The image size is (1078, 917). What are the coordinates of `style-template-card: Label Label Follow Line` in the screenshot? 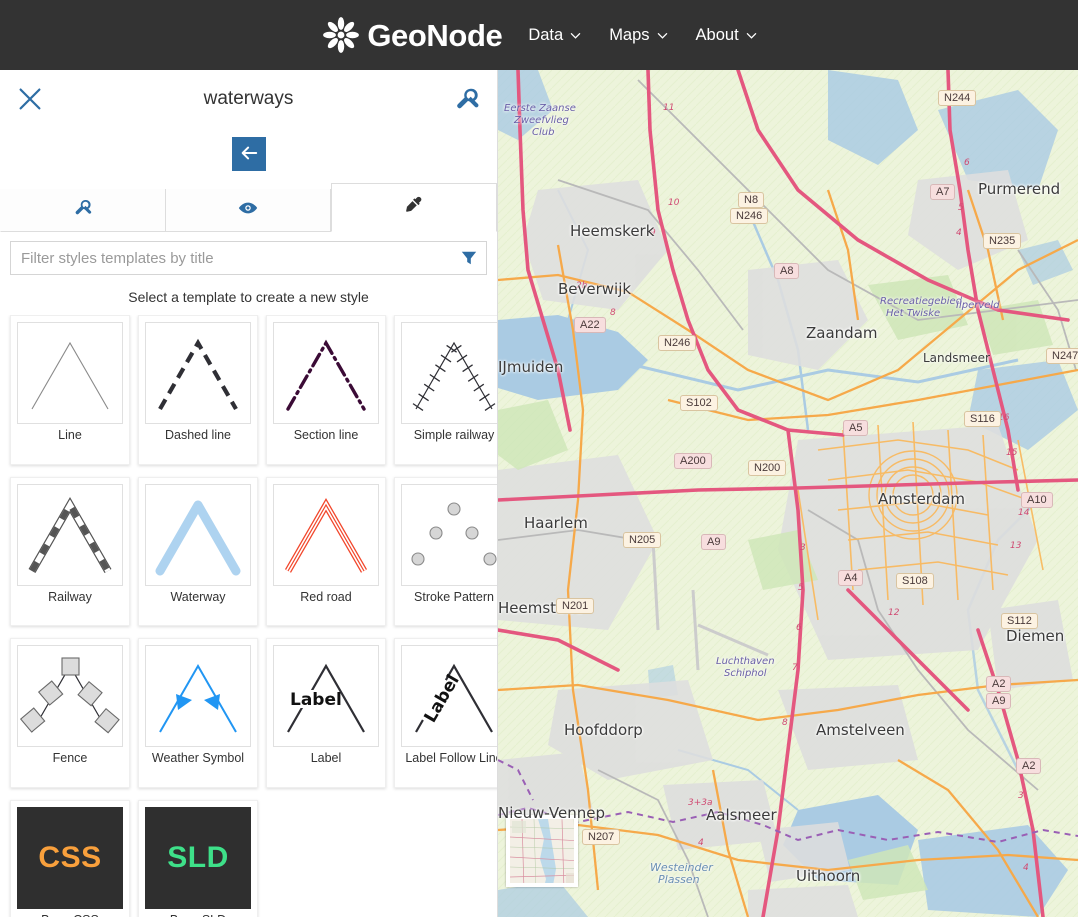 It's located at (445, 713).